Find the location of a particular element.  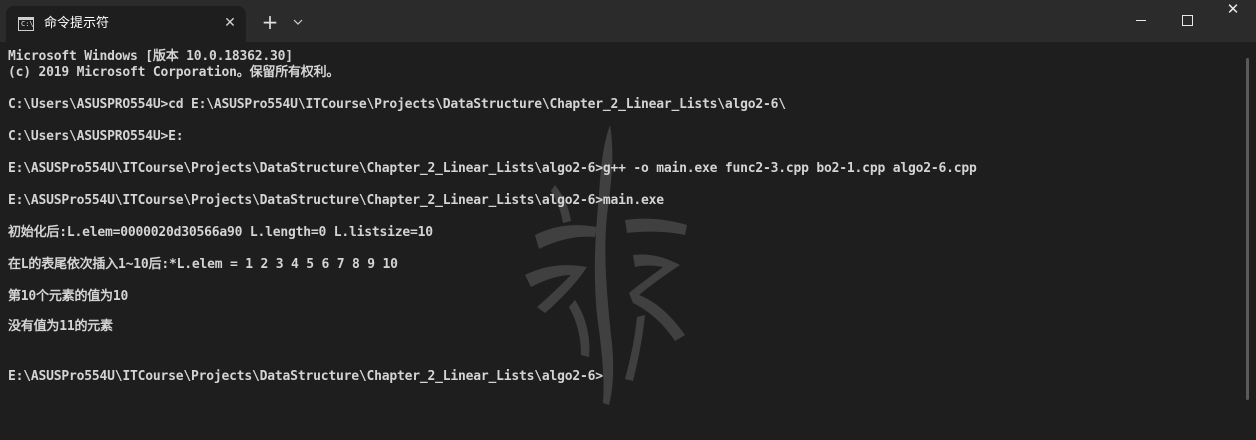

cmd-icon: C:\ is located at coordinates (26, 24).